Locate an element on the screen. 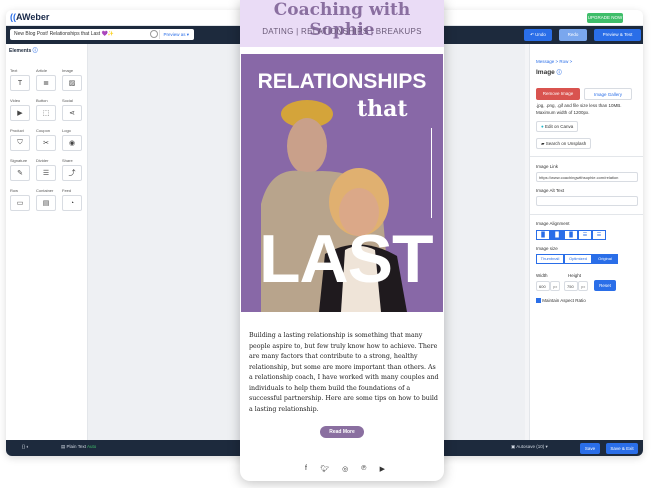 This screenshot has width=657, height=488. elements-title: Elements ⓘ is located at coordinates (23, 51).